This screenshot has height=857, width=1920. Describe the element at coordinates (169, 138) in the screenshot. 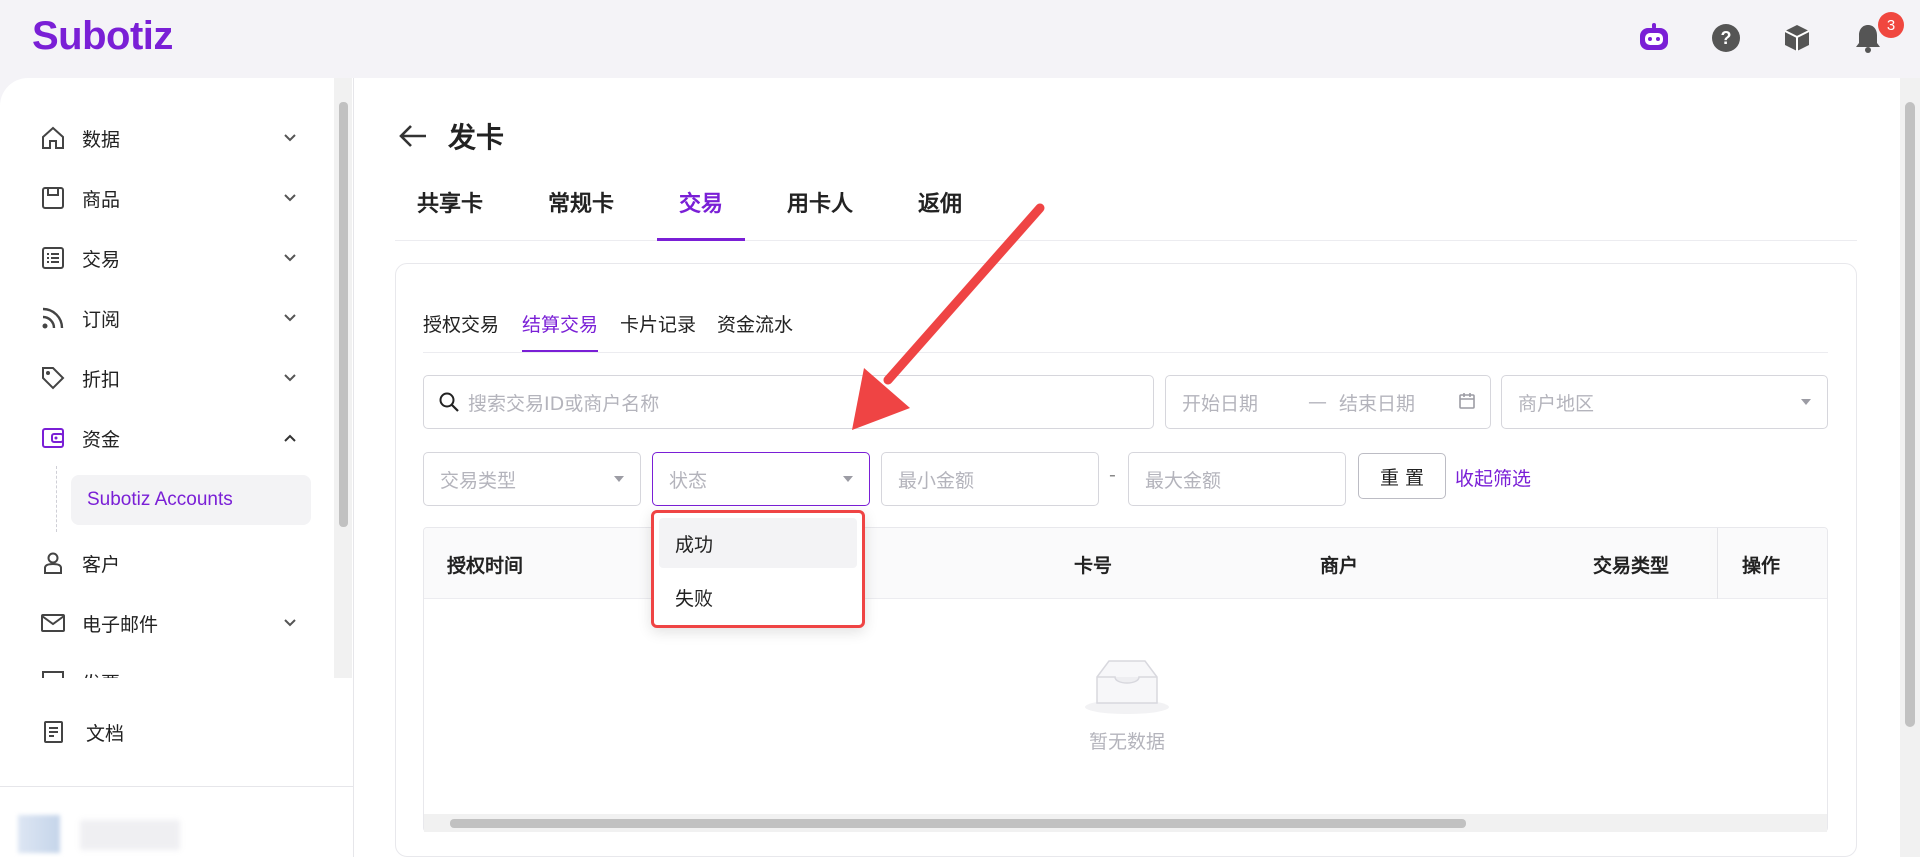

I see `sidebar-item-data: 数据` at that location.